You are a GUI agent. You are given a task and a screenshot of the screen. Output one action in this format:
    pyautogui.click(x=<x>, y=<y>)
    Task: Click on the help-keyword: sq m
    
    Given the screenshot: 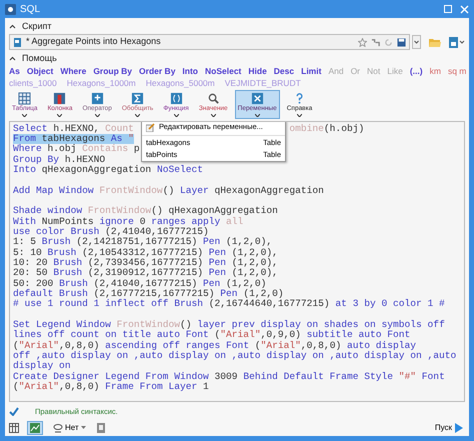 What is the action you would take?
    pyautogui.click(x=457, y=71)
    